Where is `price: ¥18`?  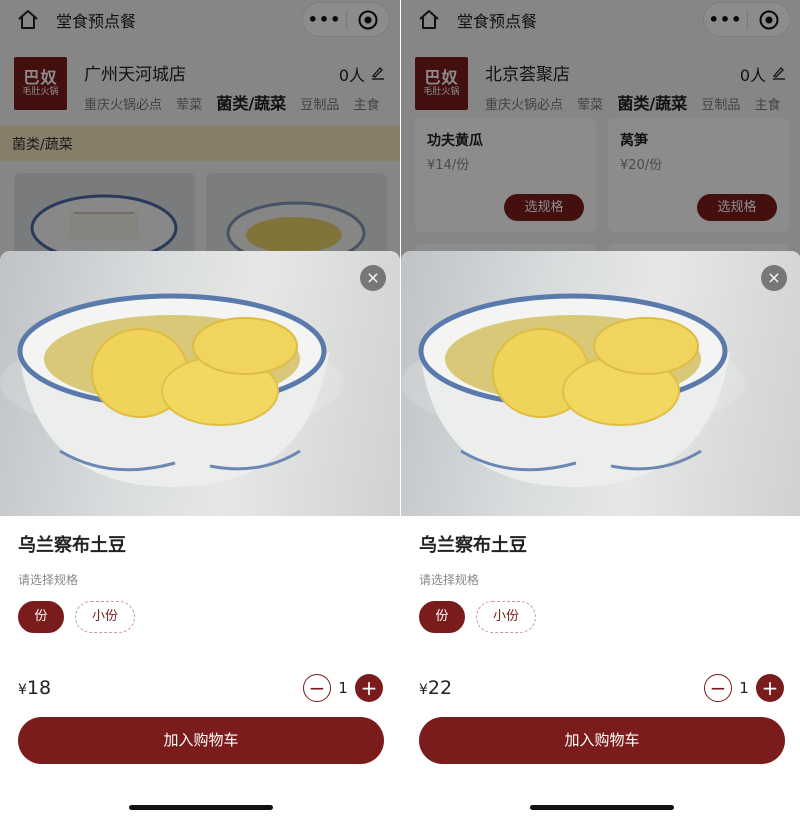 price: ¥18 is located at coordinates (34, 688).